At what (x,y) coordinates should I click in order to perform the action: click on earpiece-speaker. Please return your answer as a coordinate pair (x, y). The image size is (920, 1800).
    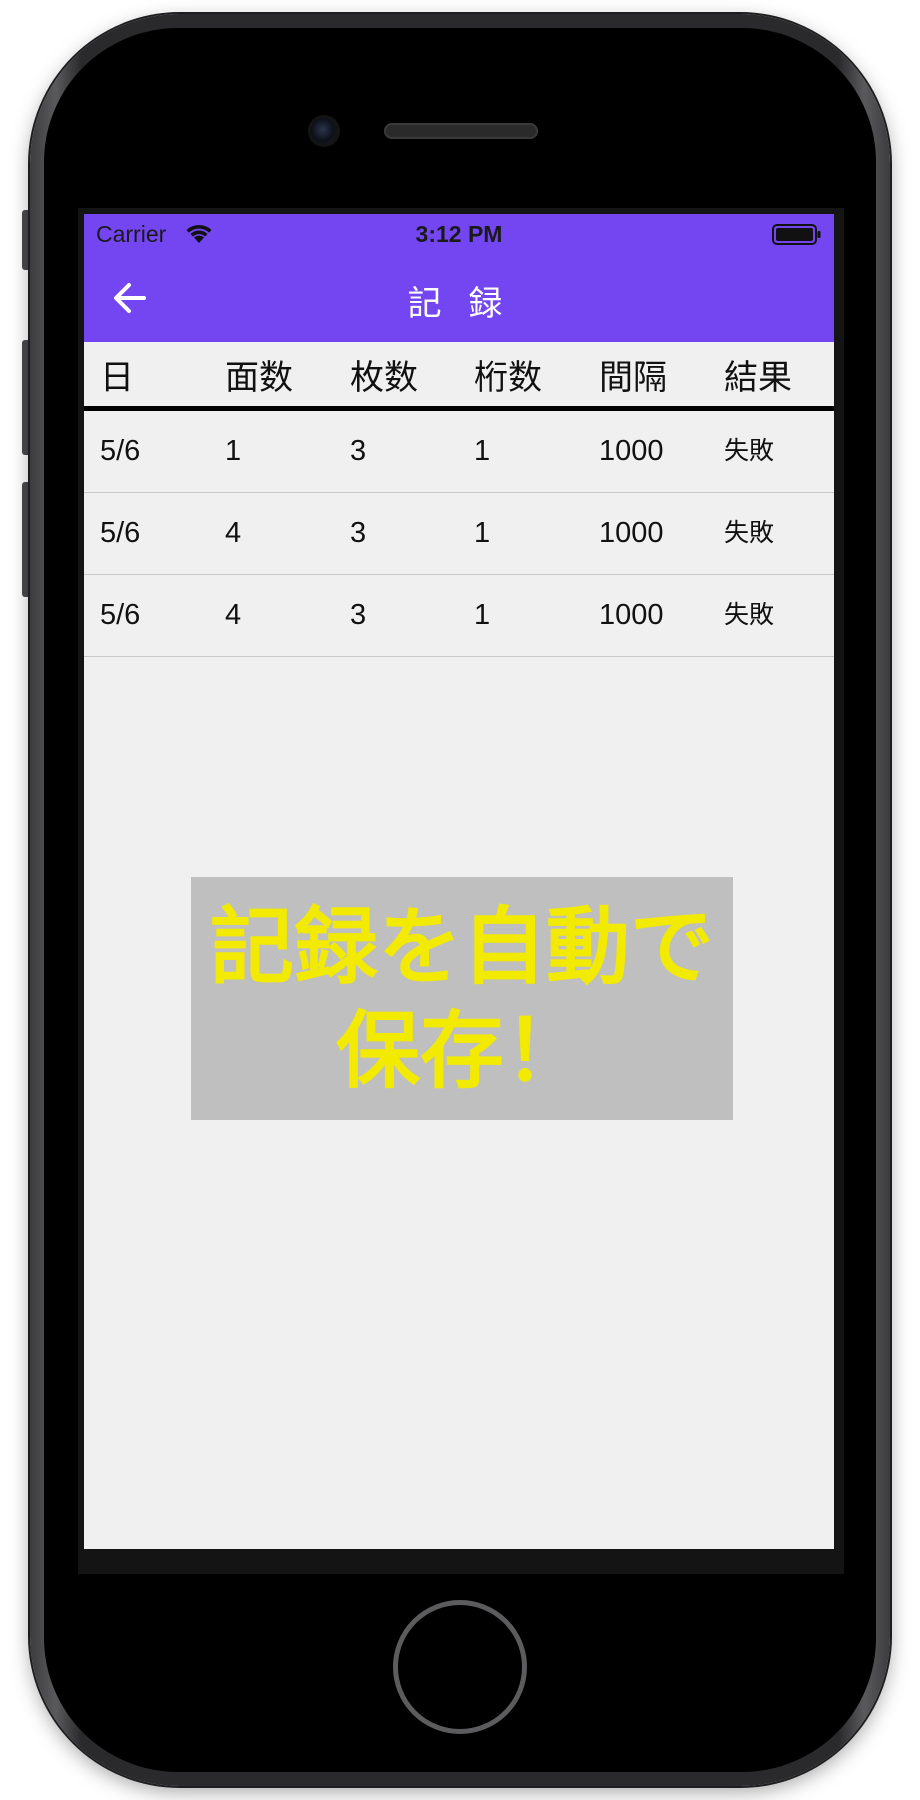
    Looking at the image, I should click on (461, 131).